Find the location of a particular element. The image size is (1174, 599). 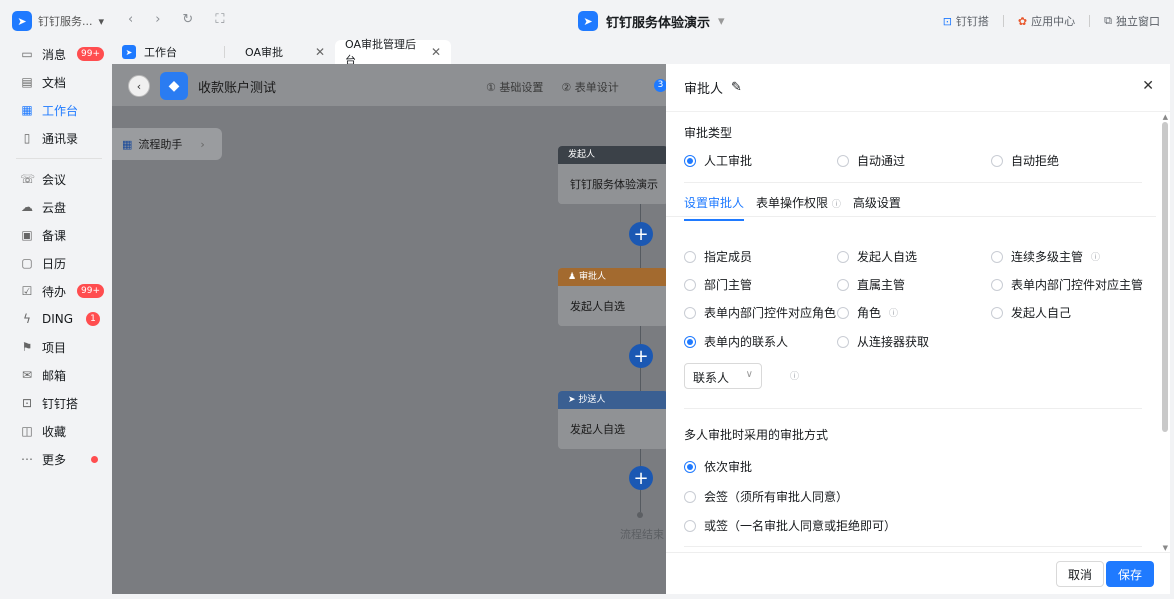

radio-label: 角色 is located at coordinates (869, 313).